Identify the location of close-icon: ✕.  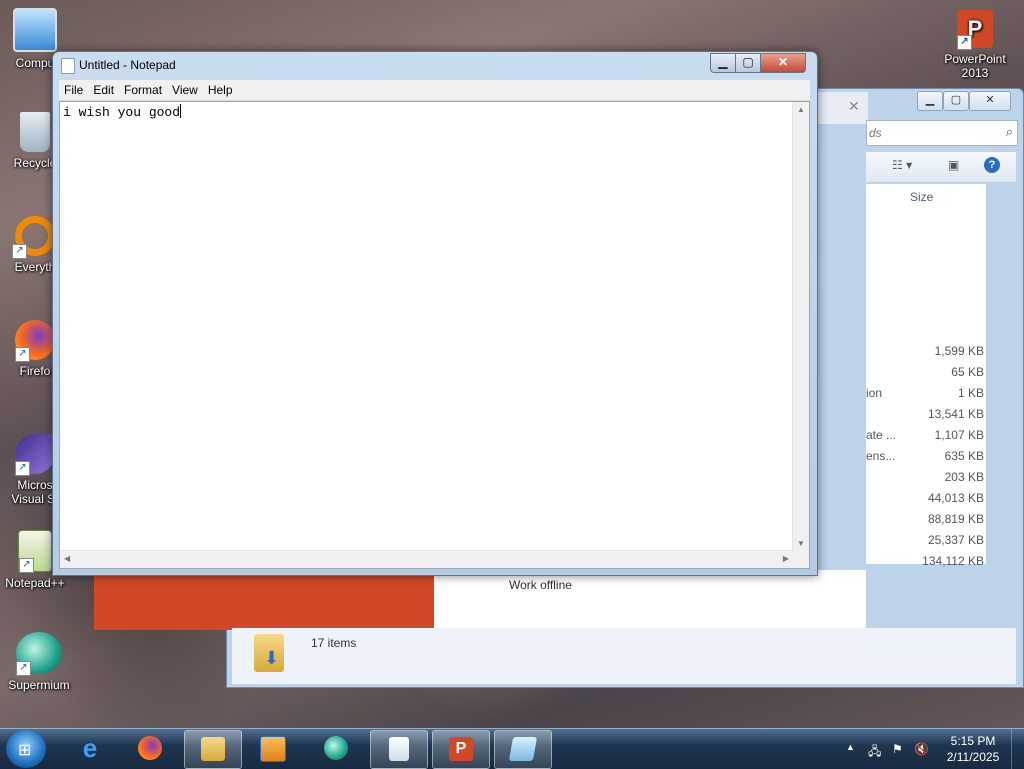
(854, 106).